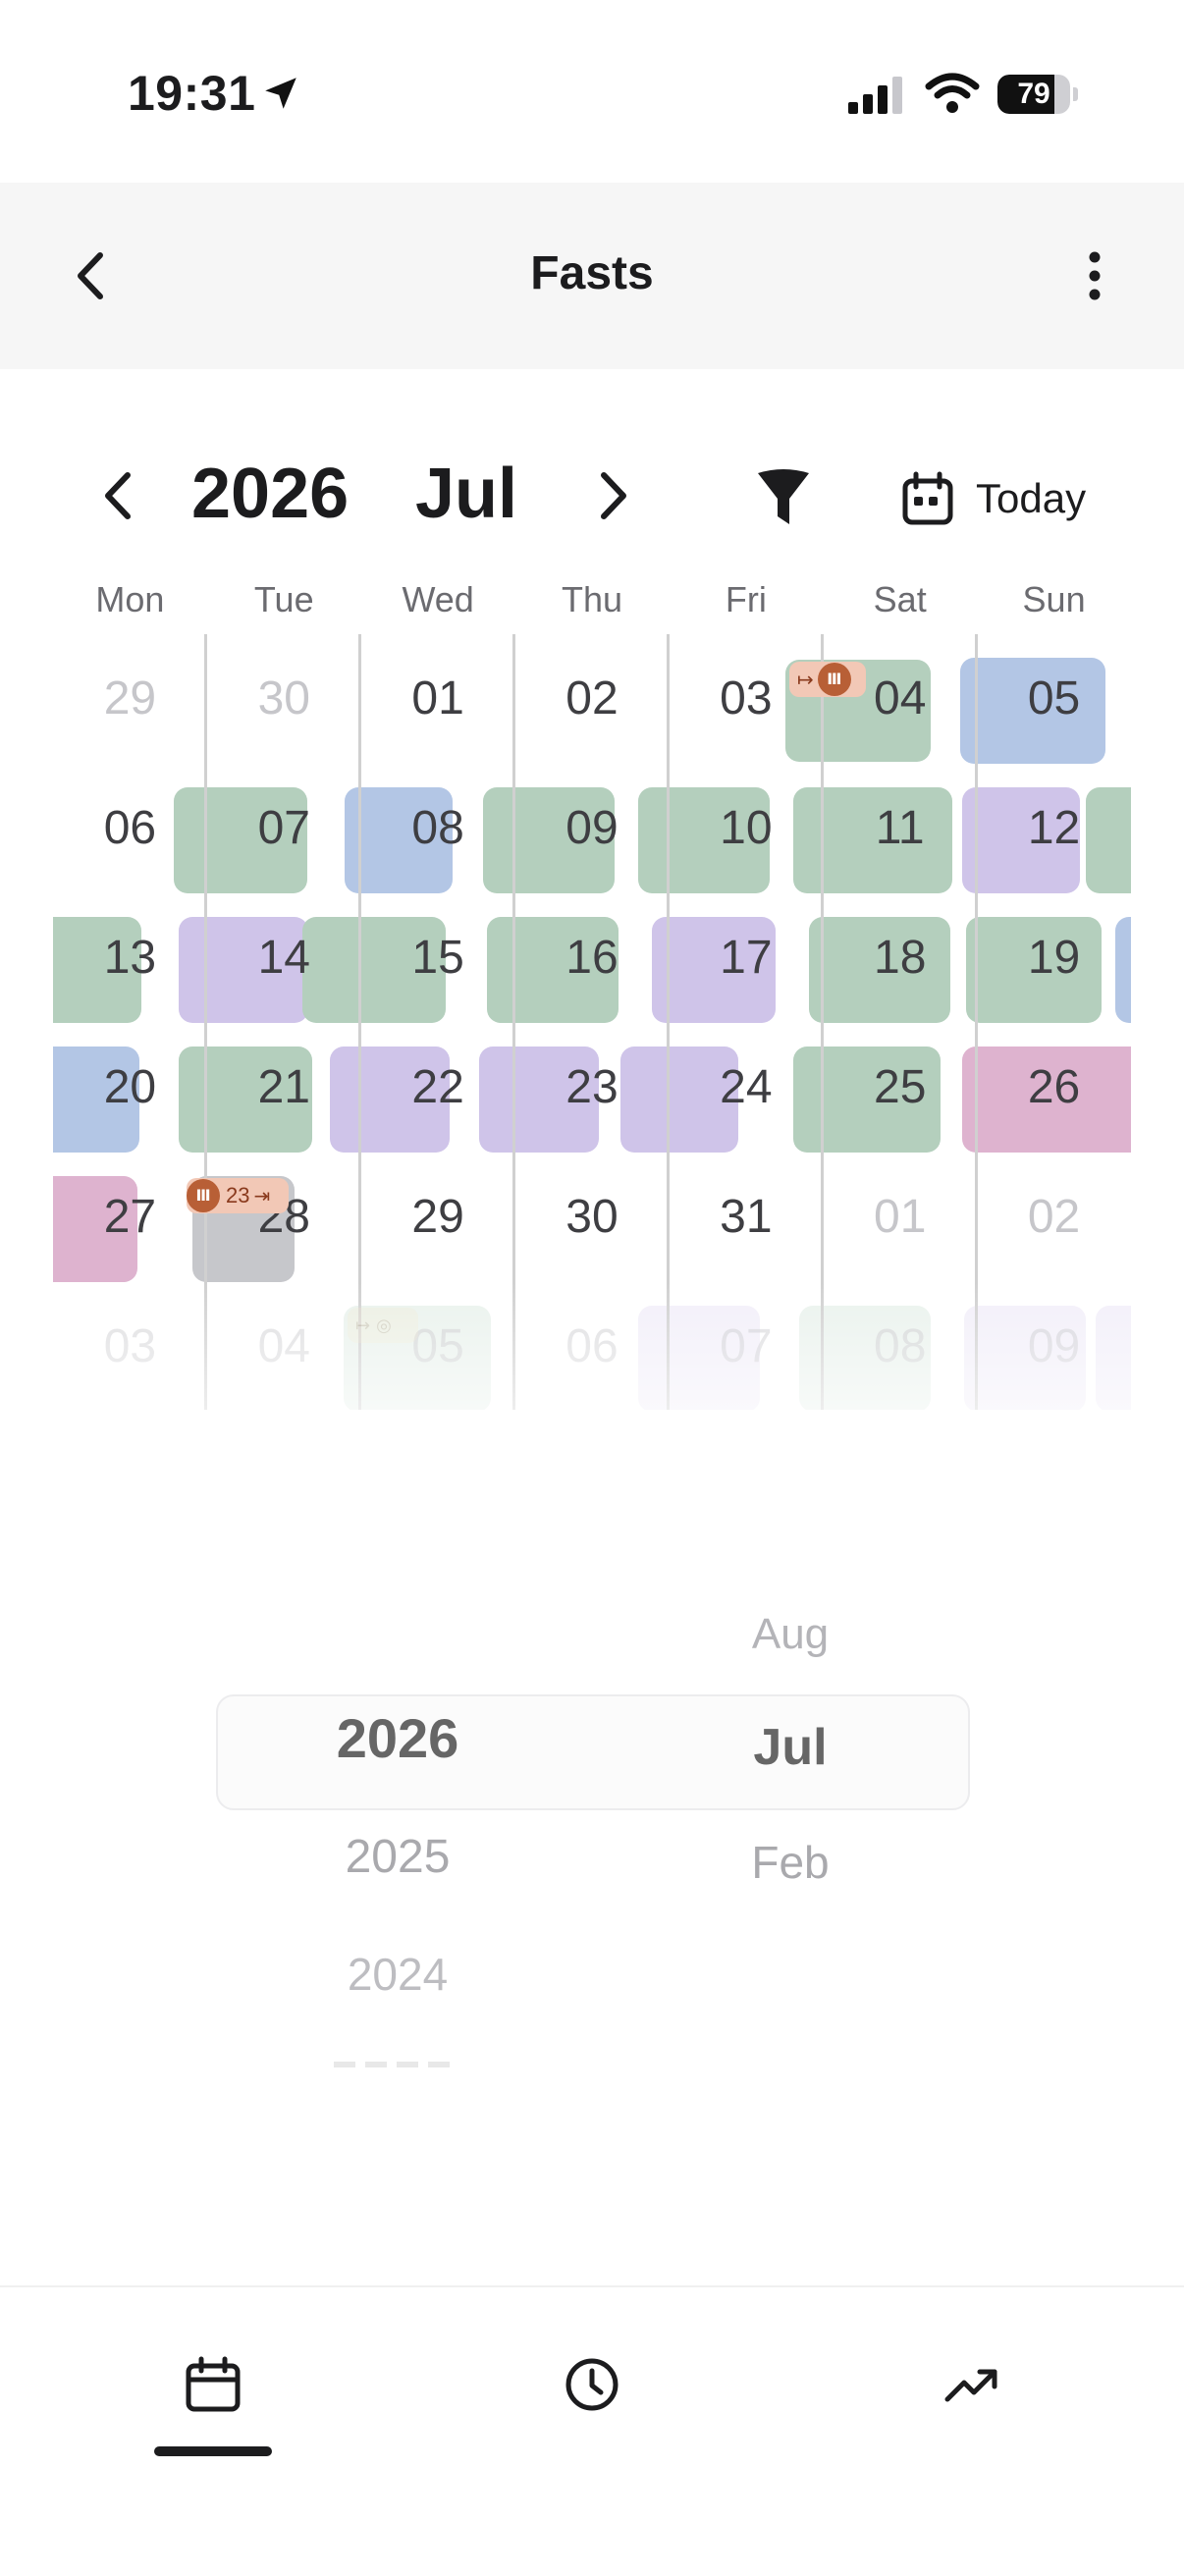  What do you see at coordinates (213, 2451) in the screenshot?
I see `active-tab-indicator` at bounding box center [213, 2451].